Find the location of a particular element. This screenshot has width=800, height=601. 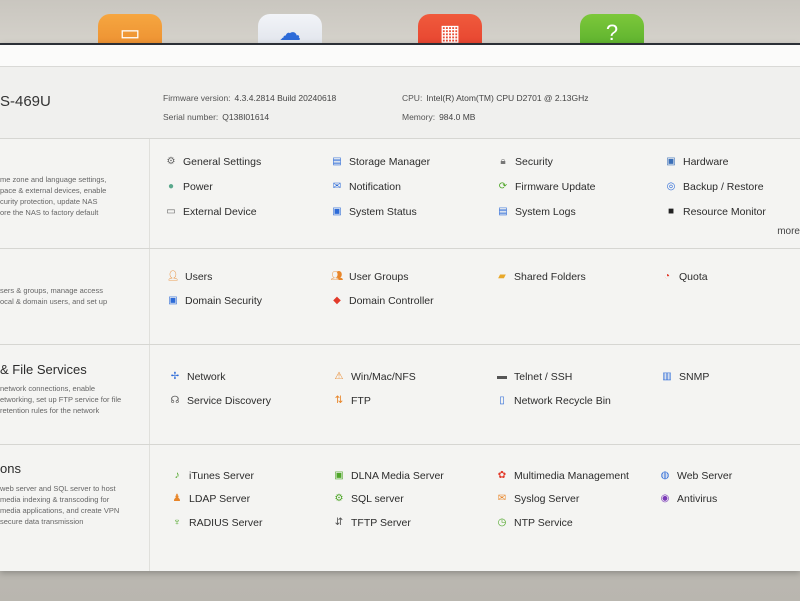

gear-icon: ⚙ is located at coordinates (171, 161).